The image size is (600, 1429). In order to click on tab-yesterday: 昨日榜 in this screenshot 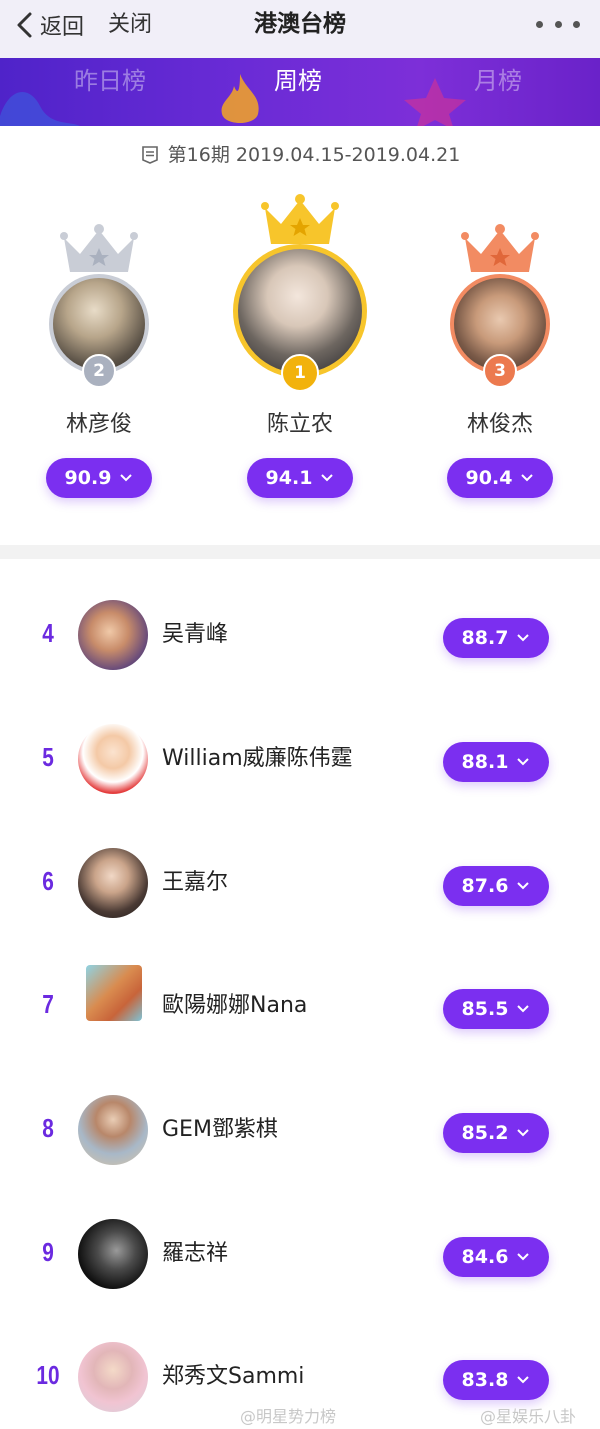, I will do `click(110, 83)`.